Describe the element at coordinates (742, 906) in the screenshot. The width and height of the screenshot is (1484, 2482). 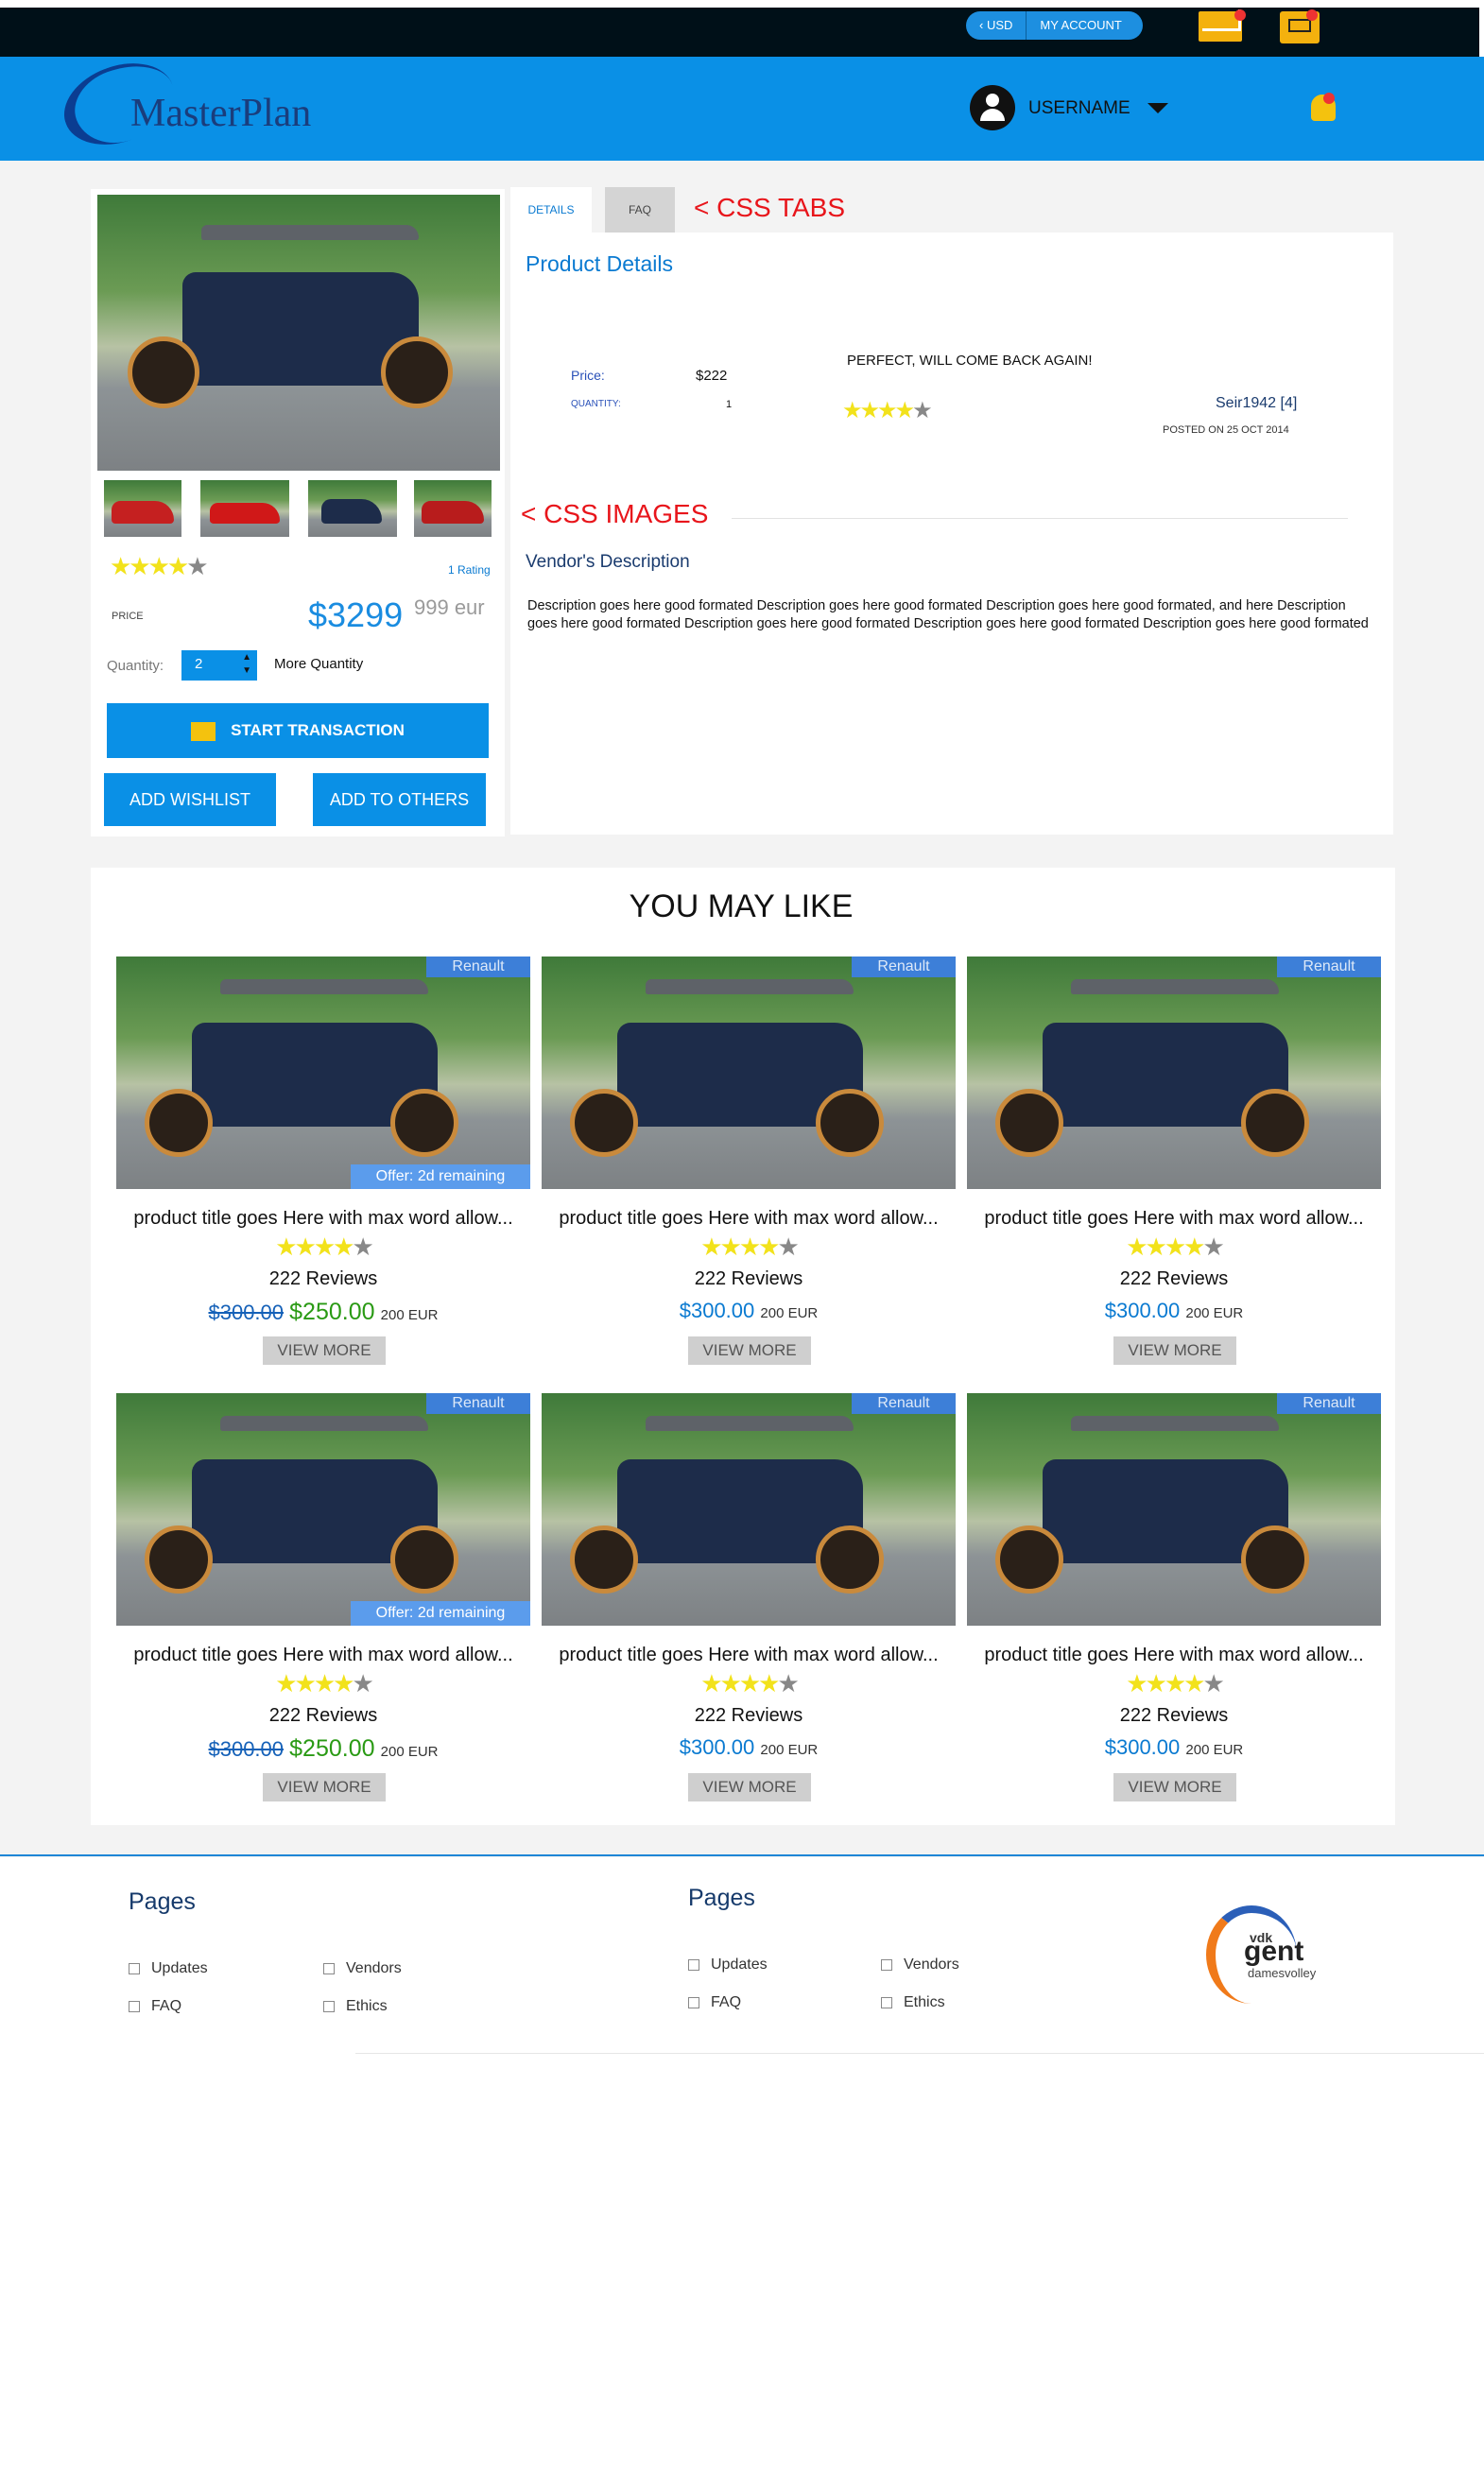
I see `you-may-like-title: YOU MAY LIKE` at that location.